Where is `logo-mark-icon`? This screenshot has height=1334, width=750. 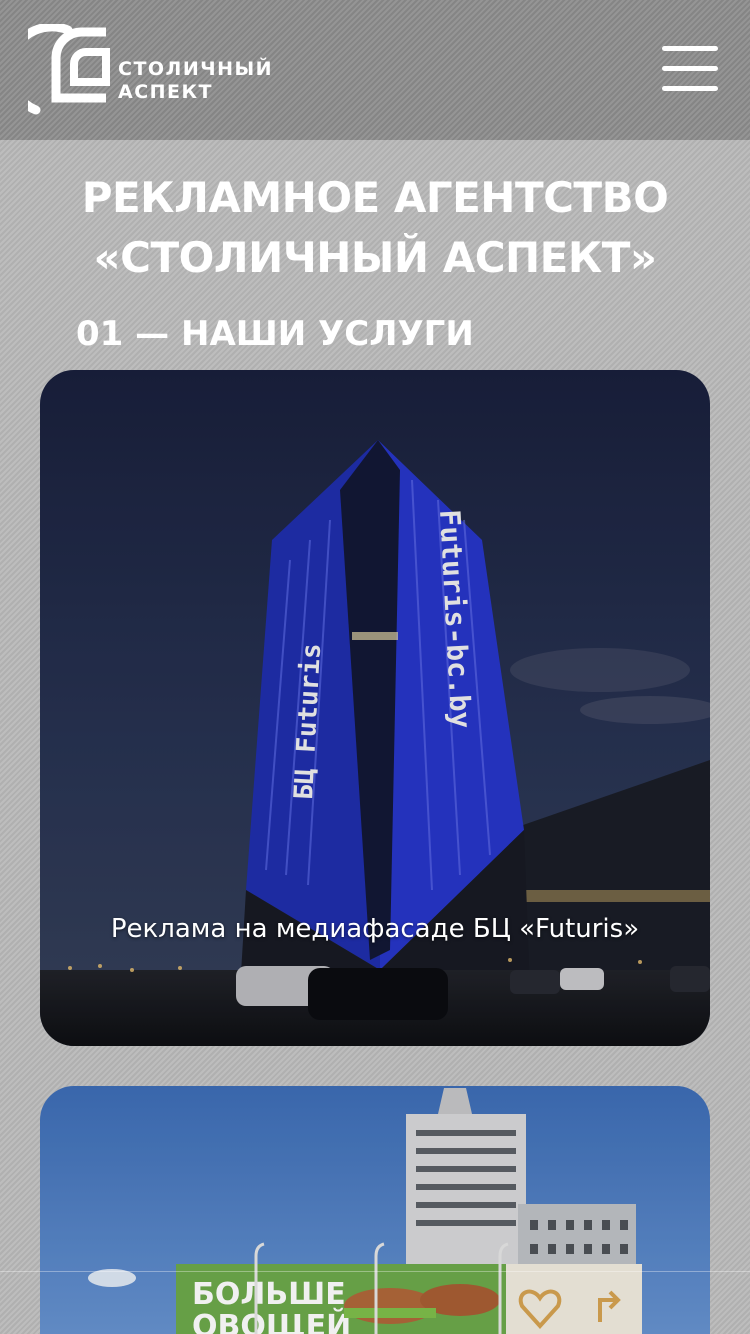
logo-mark-icon is located at coordinates (69, 69).